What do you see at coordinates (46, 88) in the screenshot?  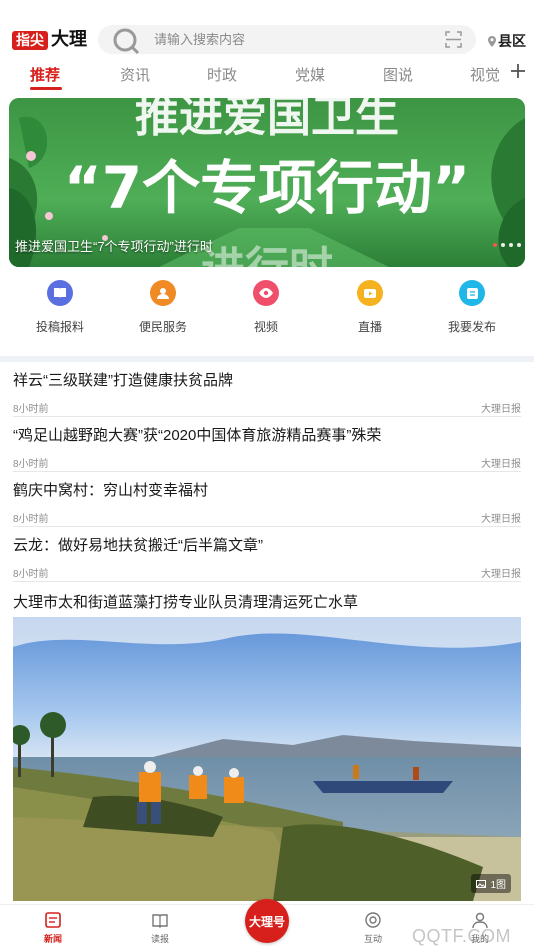 I see `tab-active-indicator` at bounding box center [46, 88].